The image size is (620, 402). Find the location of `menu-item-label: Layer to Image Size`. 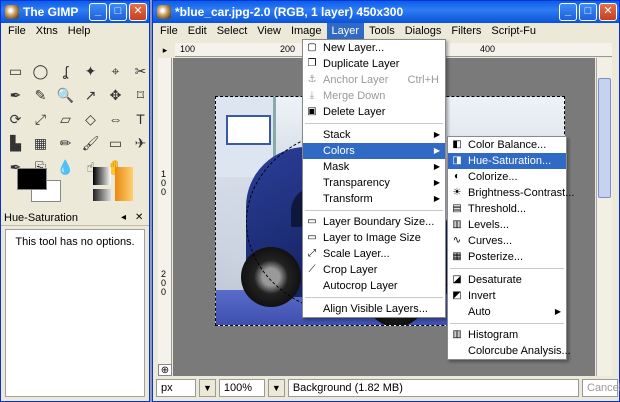

menu-item-label: Layer to Image Size is located at coordinates (372, 238).